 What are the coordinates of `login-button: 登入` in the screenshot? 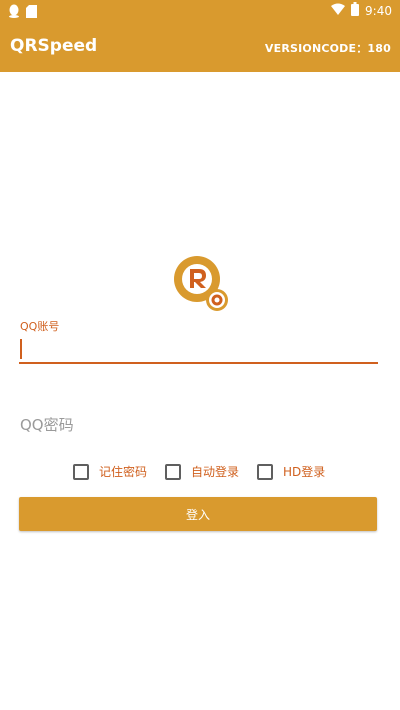 It's located at (198, 514).